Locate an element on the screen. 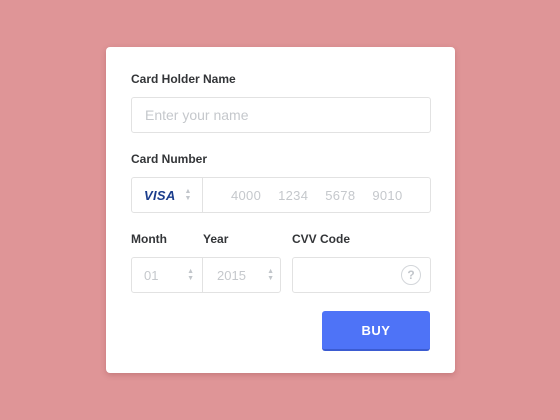 This screenshot has height=420, width=560. month-value: 01 is located at coordinates (151, 275).